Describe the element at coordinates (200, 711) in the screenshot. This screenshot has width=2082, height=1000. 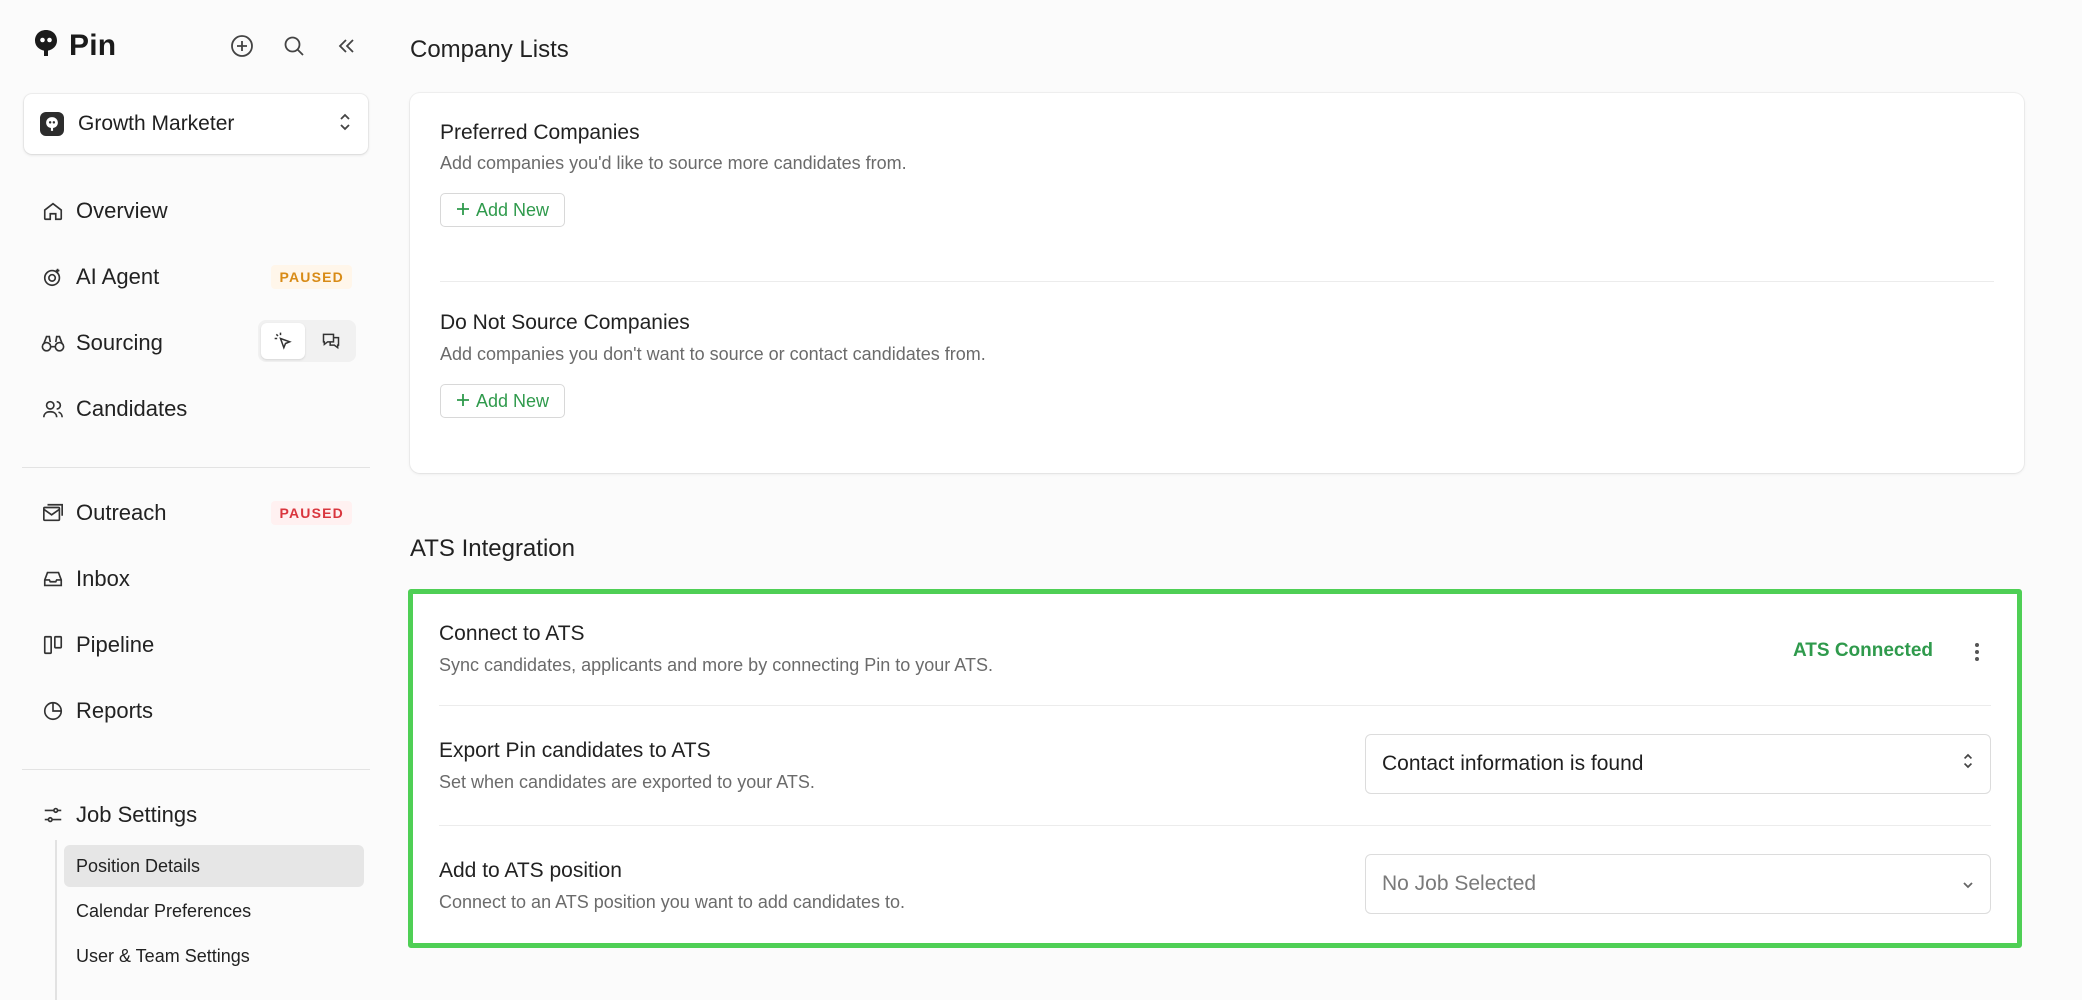
I see `nav-item-reports: Reports` at that location.